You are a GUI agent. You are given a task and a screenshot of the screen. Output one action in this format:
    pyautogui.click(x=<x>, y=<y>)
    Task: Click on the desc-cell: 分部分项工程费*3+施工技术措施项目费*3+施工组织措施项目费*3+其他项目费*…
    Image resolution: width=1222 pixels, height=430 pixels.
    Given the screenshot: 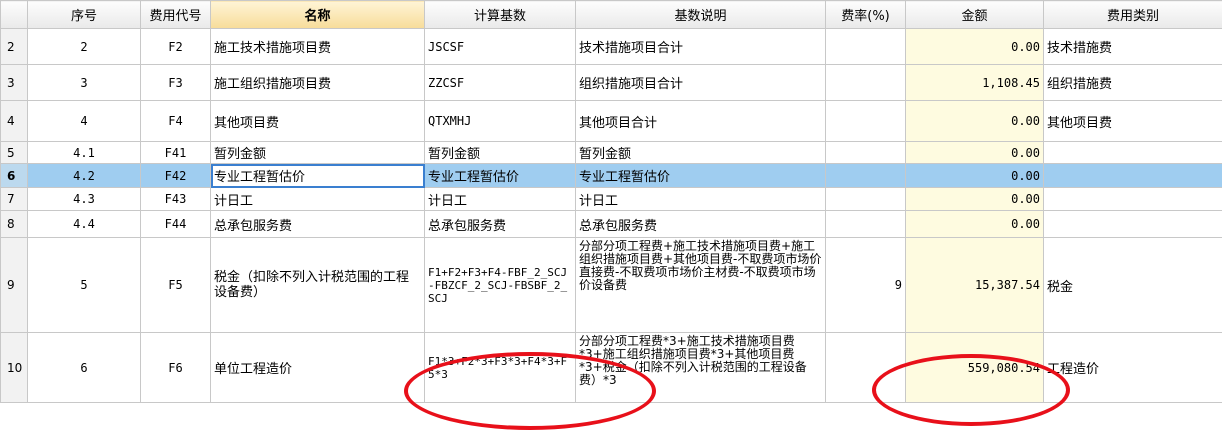 What is the action you would take?
    pyautogui.click(x=701, y=368)
    